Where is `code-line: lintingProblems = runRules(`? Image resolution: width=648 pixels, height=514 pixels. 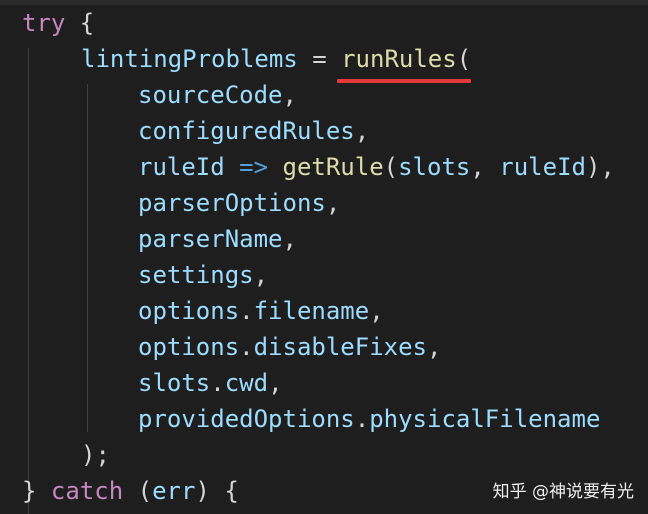 code-line: lintingProblems = runRules( is located at coordinates (276, 59).